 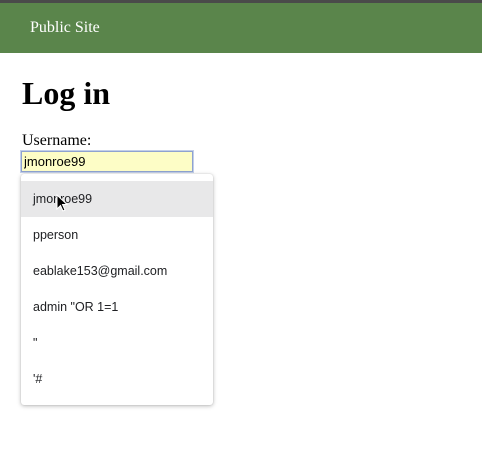 What do you see at coordinates (117, 271) in the screenshot?
I see `autocomplete-item: eablake153@gmail.com` at bounding box center [117, 271].